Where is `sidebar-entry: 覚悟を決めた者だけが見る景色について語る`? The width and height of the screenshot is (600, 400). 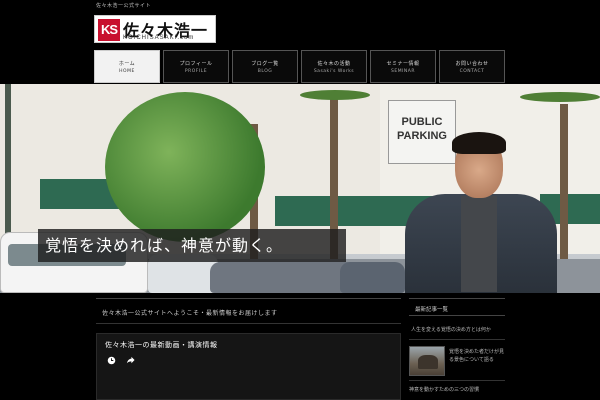 sidebar-entry: 覚悟を決めた者だけが見る景色について語る is located at coordinates (457, 363).